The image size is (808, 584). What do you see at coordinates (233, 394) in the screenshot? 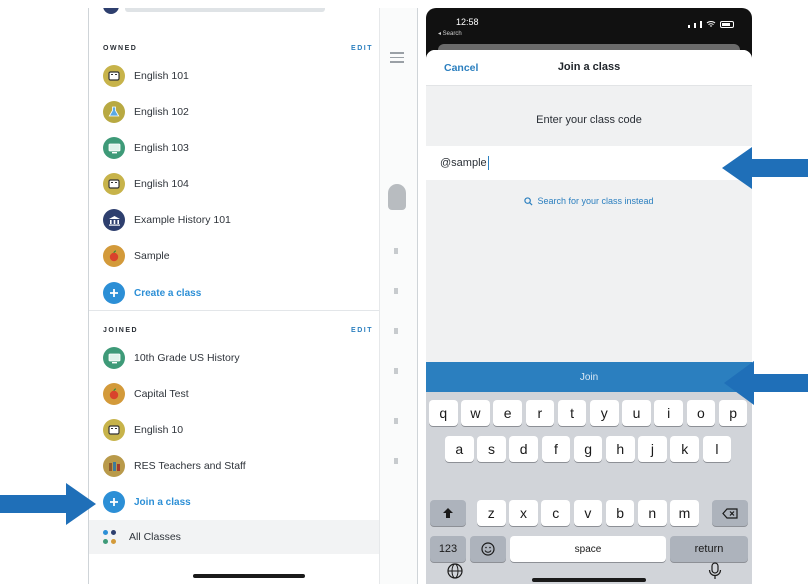
I see `joined-class-item: Capital Test` at bounding box center [233, 394].